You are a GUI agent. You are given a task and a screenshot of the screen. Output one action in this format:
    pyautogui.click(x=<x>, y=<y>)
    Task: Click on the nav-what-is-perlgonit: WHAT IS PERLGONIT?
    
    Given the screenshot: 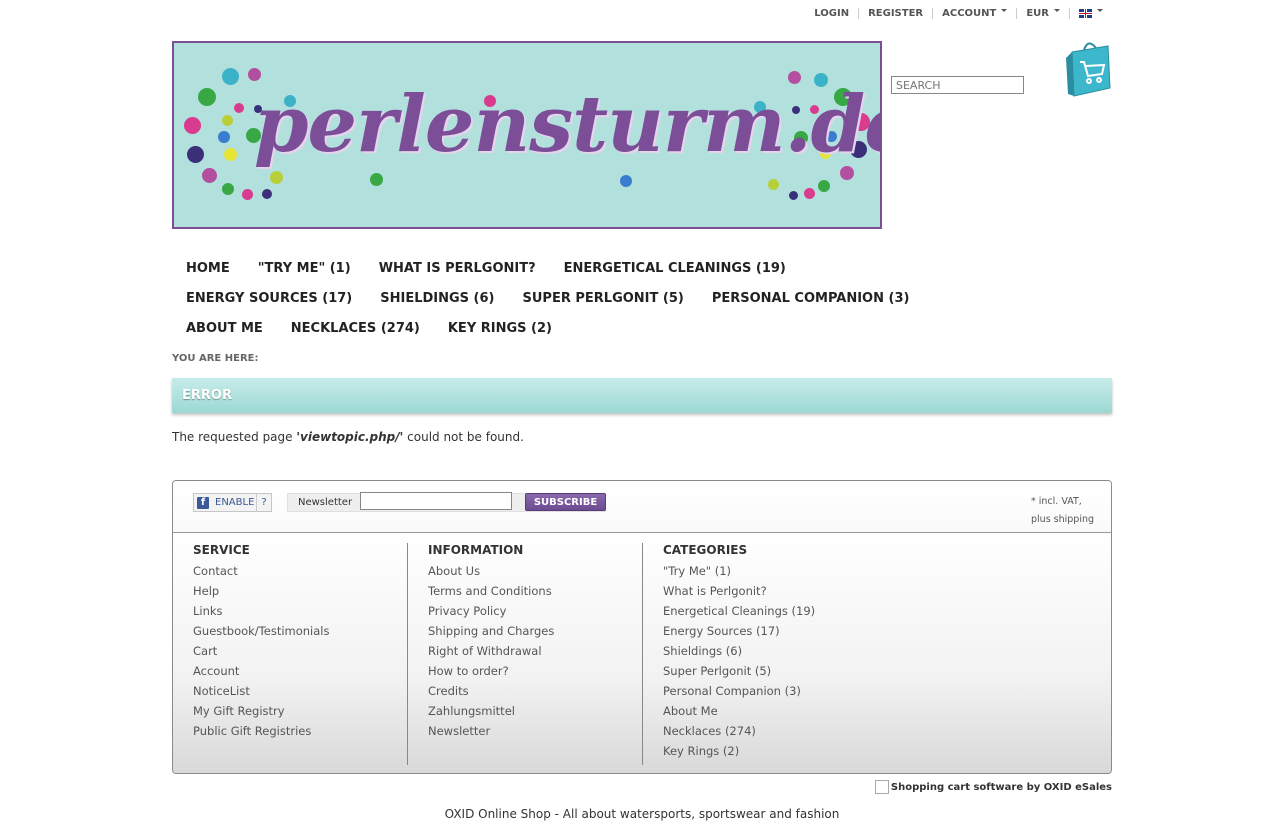 What is the action you would take?
    pyautogui.click(x=457, y=268)
    